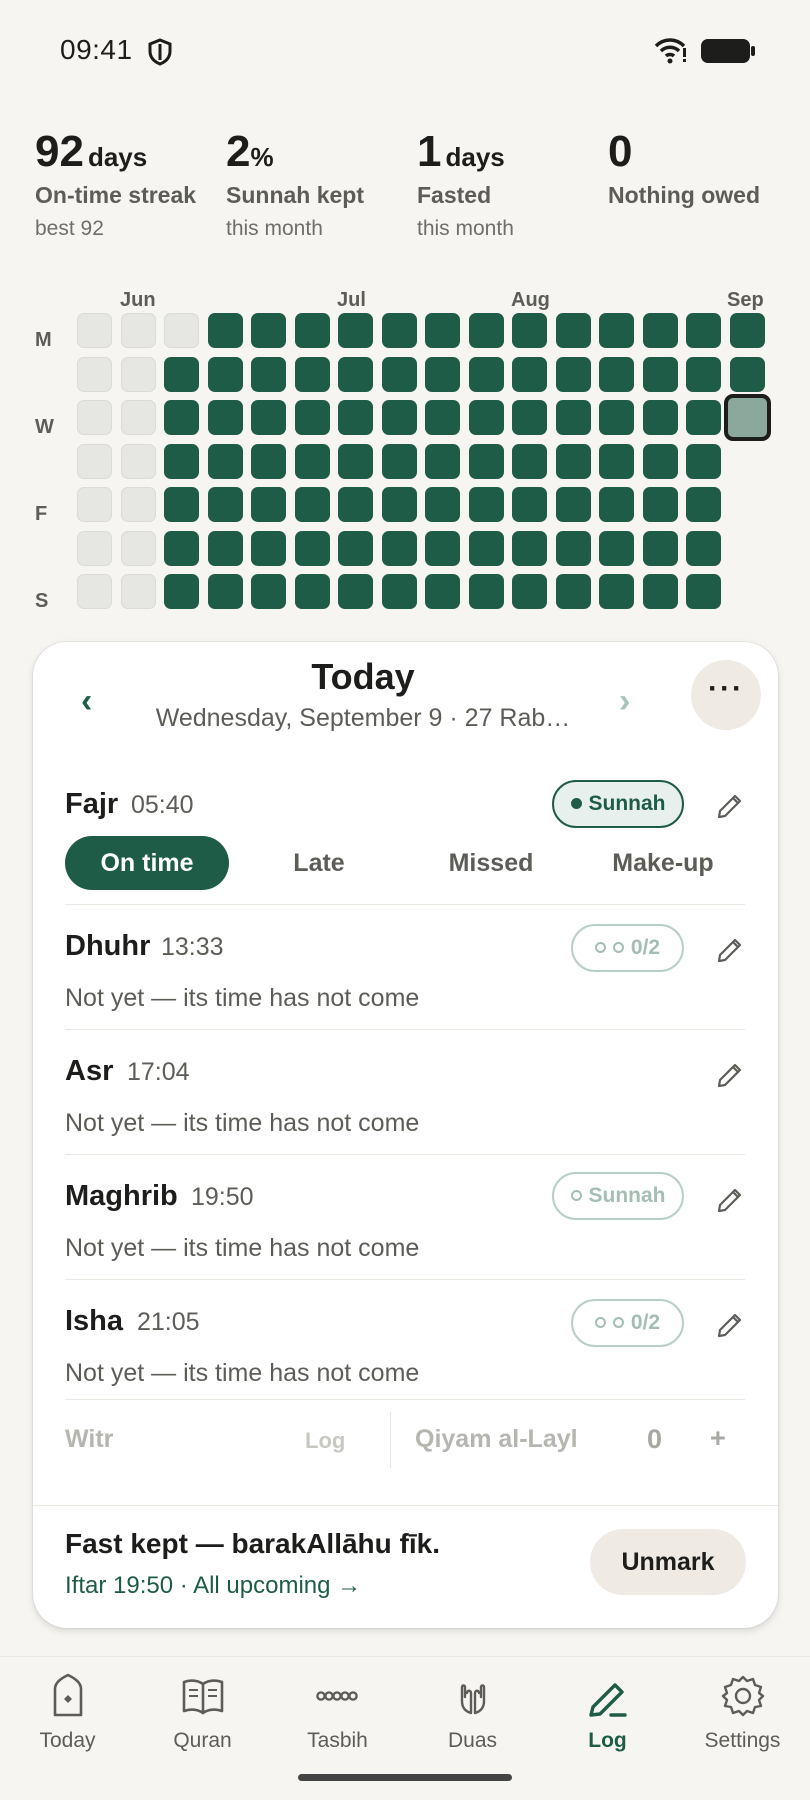 Image resolution: width=810 pixels, height=1800 pixels. I want to click on stat-sunnah: 2% Sunnah kept this month, so click(295, 184).